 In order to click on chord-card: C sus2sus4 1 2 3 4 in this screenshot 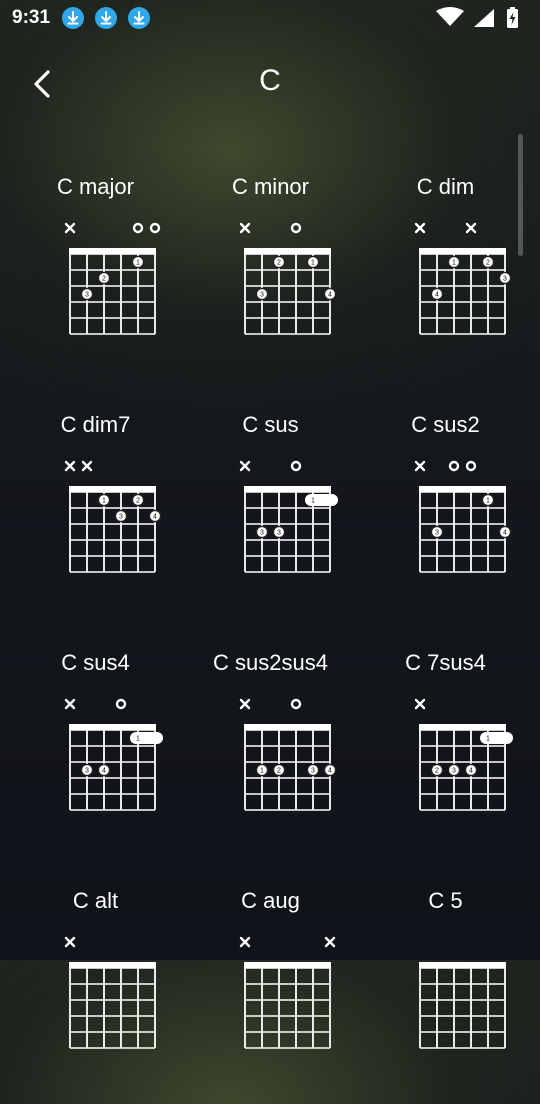, I will do `click(270, 747)`.